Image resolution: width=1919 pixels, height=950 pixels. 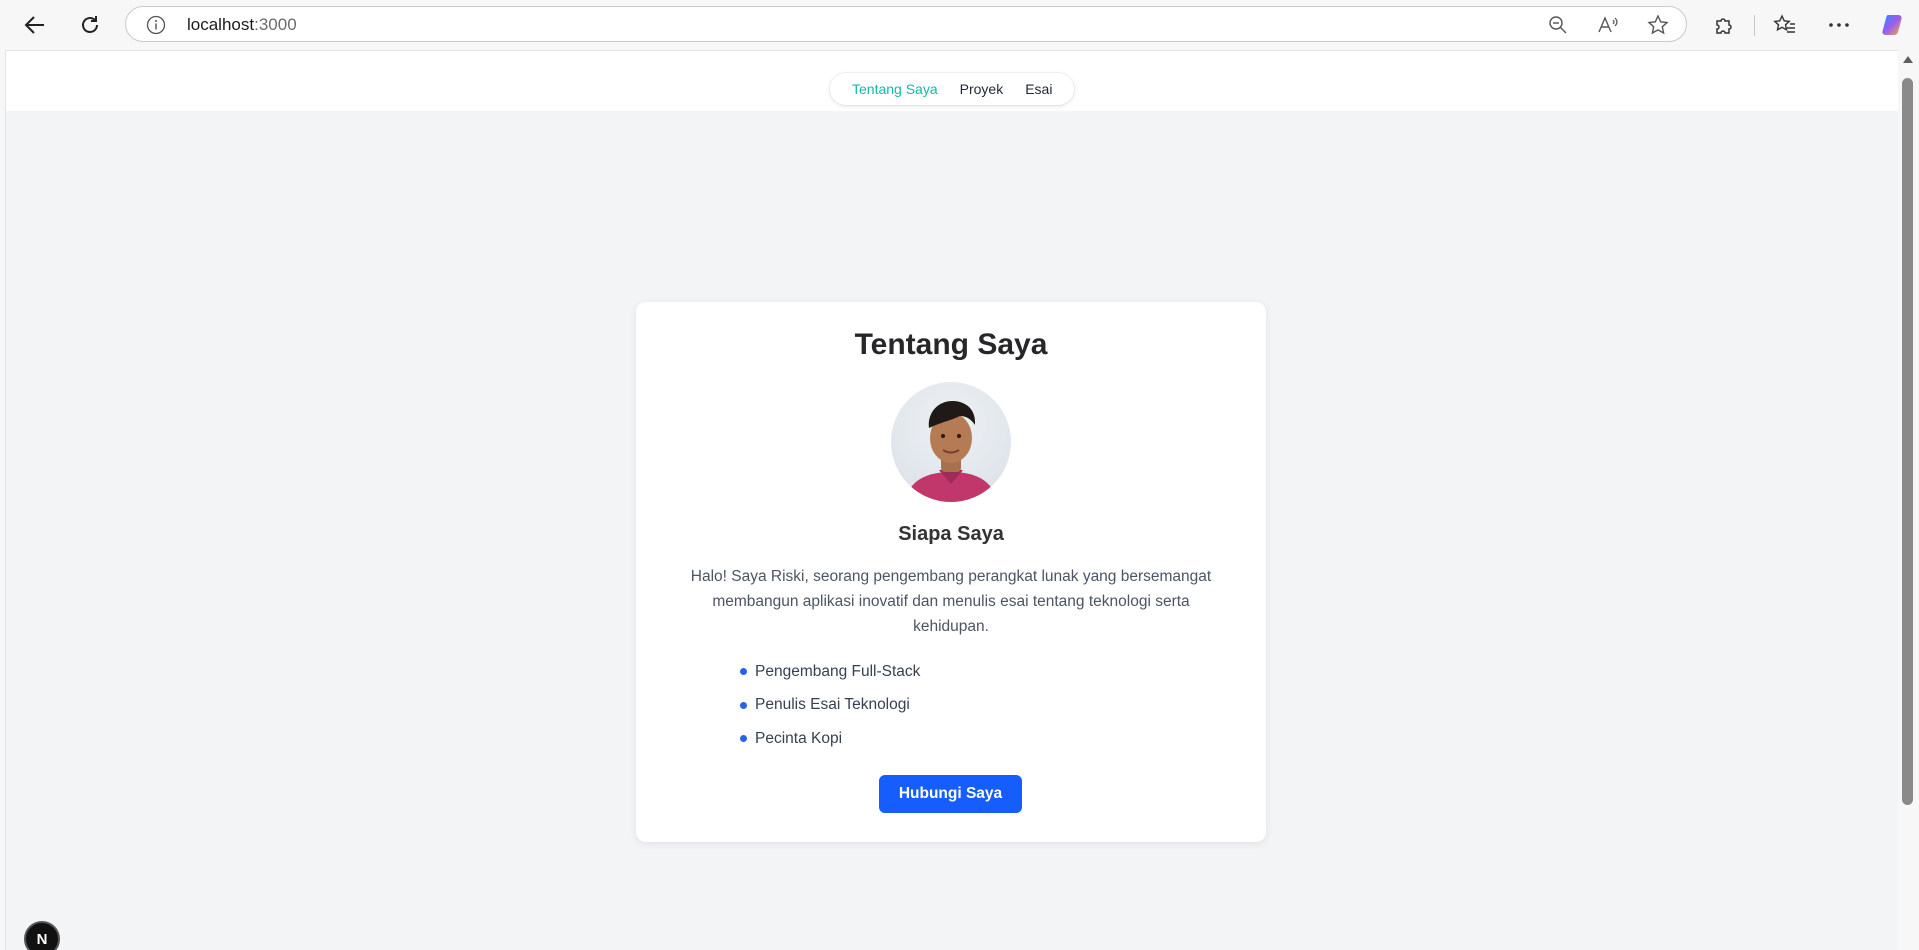 I want to click on url-text: localhost:3000, so click(x=242, y=25).